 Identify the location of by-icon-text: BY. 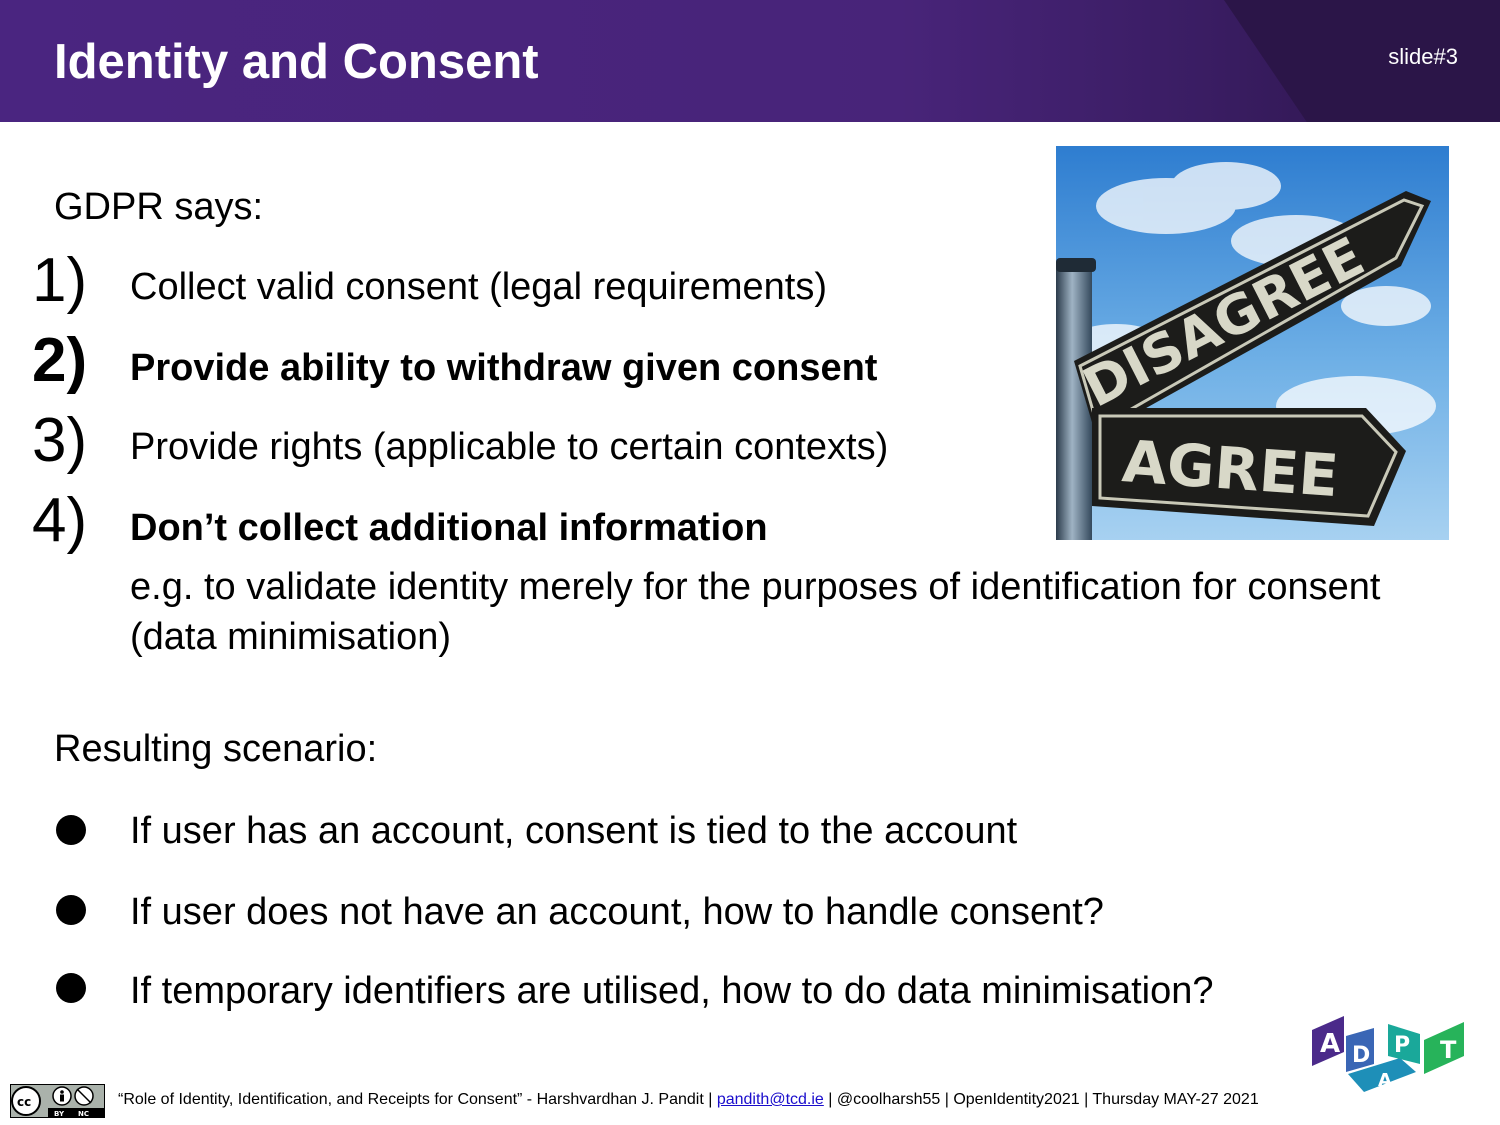
(59, 1114).